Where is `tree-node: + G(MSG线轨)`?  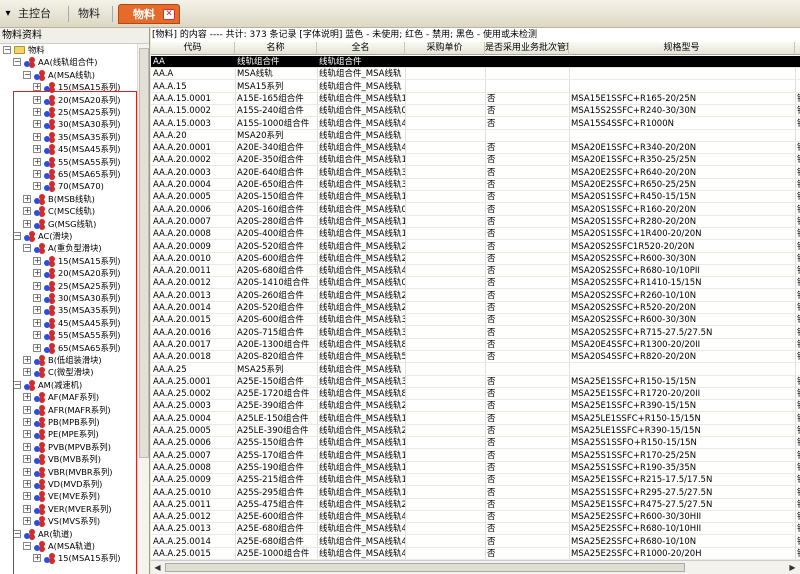
tree-node: + G(MSG线轨) is located at coordinates (68, 224).